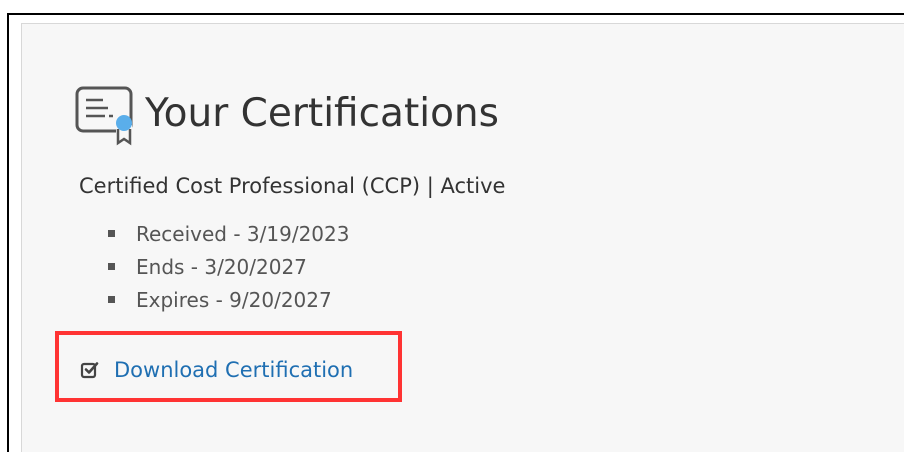  Describe the element at coordinates (221, 266) in the screenshot. I see `detail-ends-text: Ends - 3/20/2027` at that location.